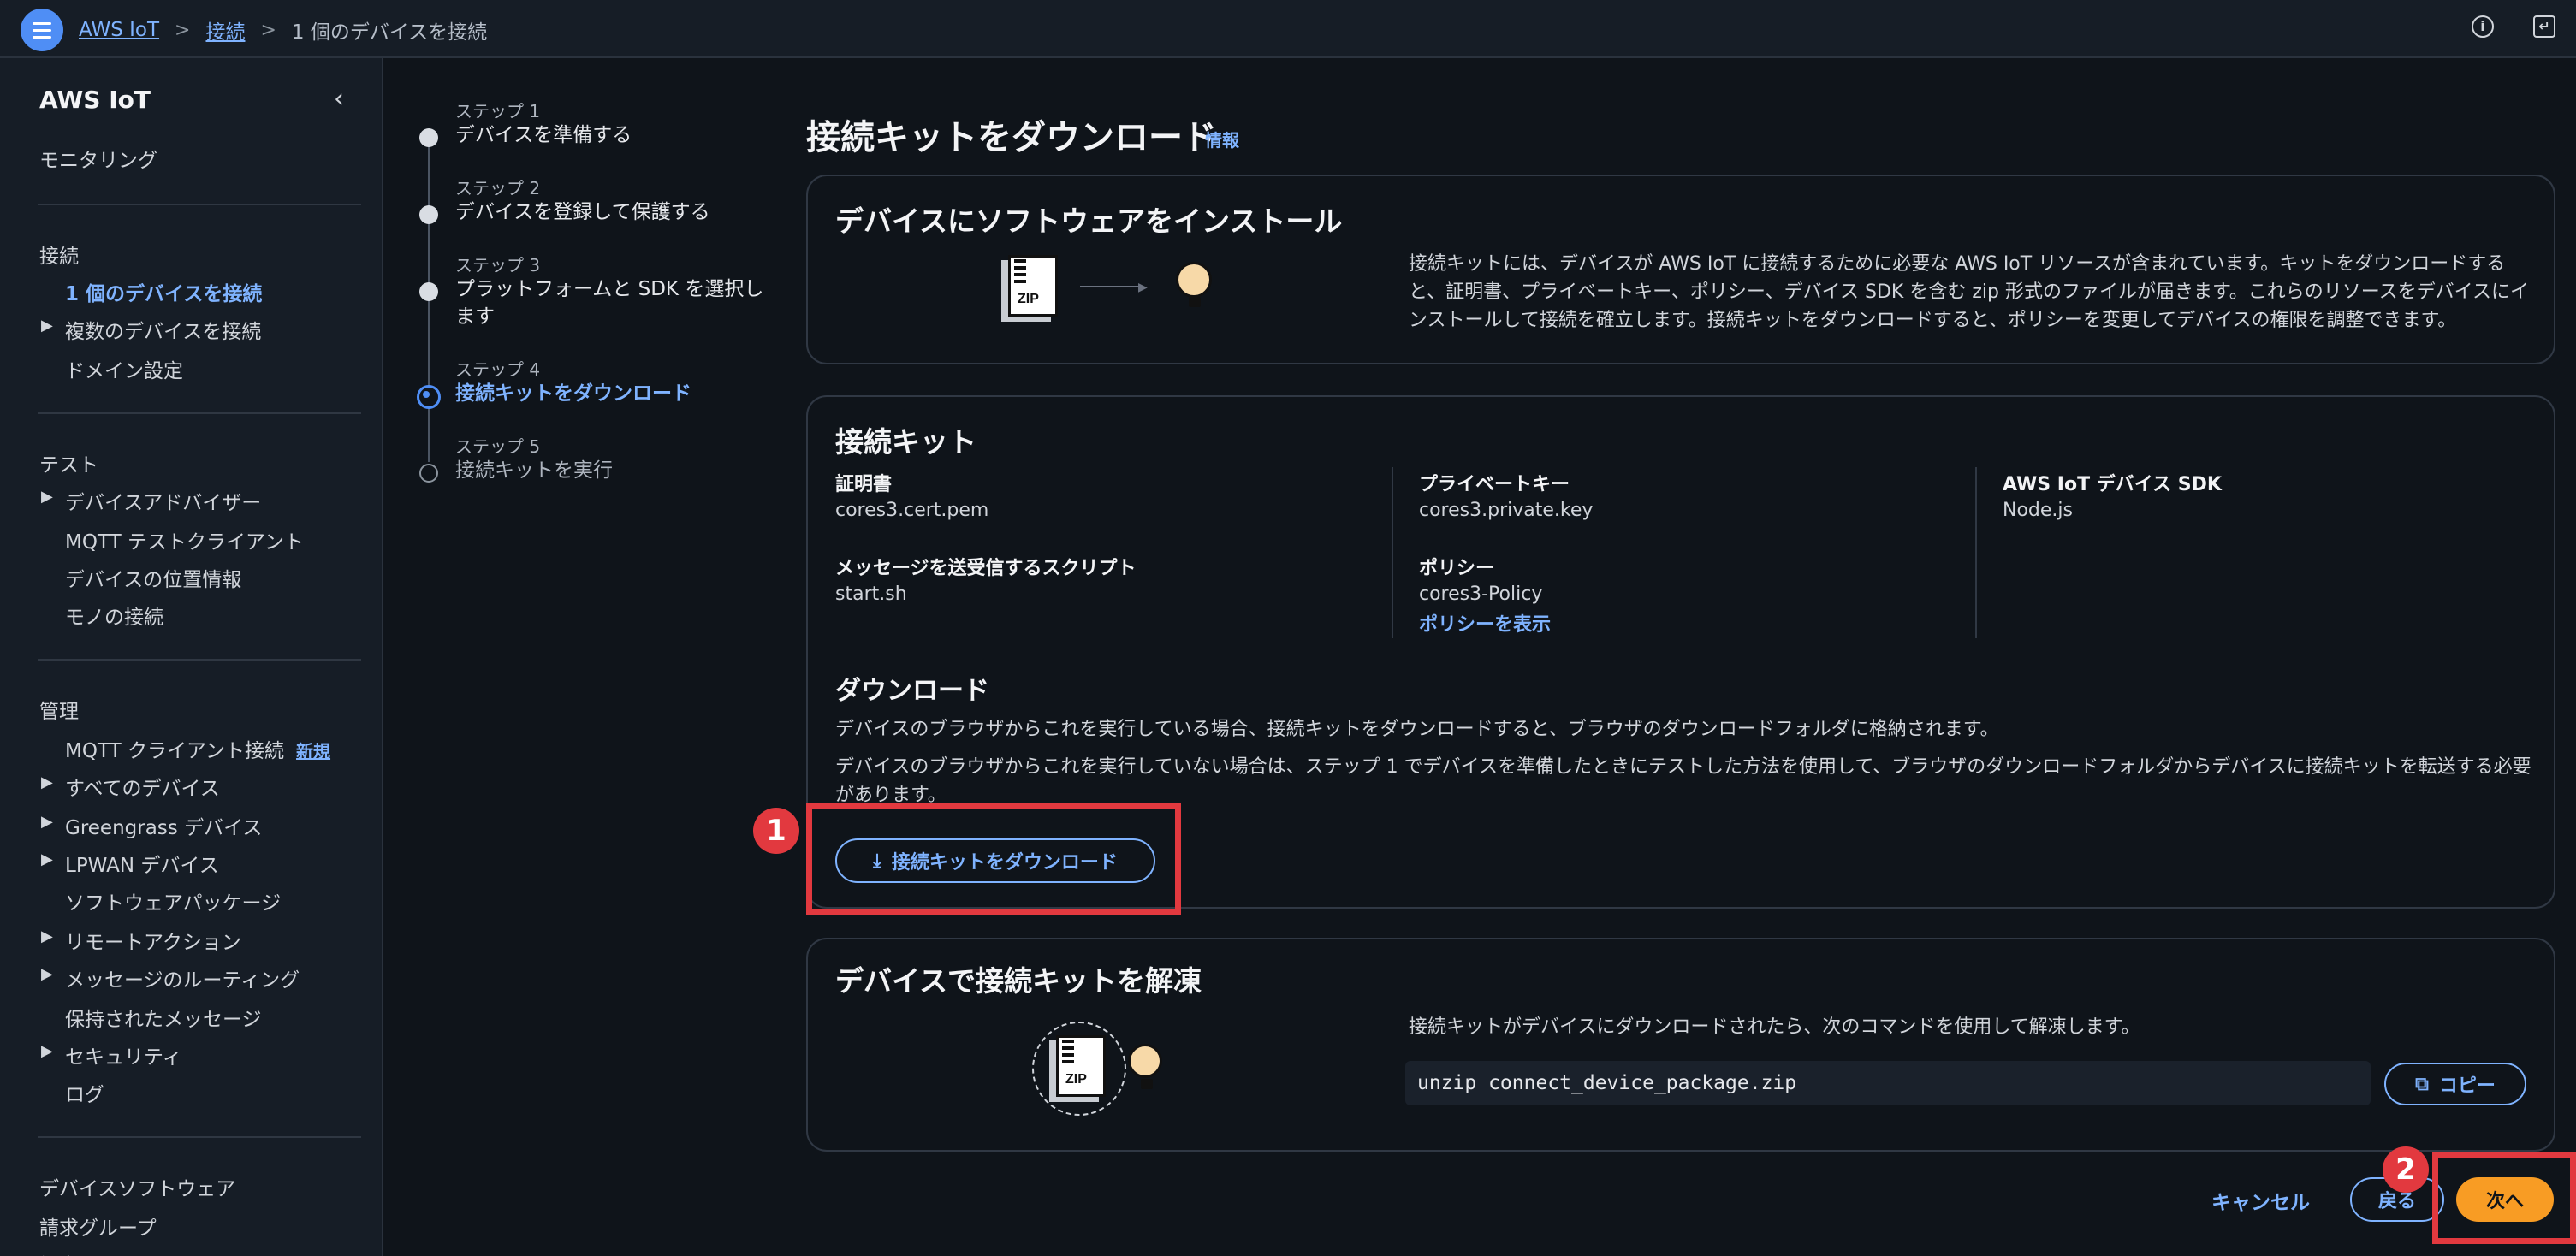  What do you see at coordinates (1774, 1027) in the screenshot?
I see `unzip-description: 接続キットがデバイスにダウンロードされたら、次のコマンドを使用して解凍します。` at bounding box center [1774, 1027].